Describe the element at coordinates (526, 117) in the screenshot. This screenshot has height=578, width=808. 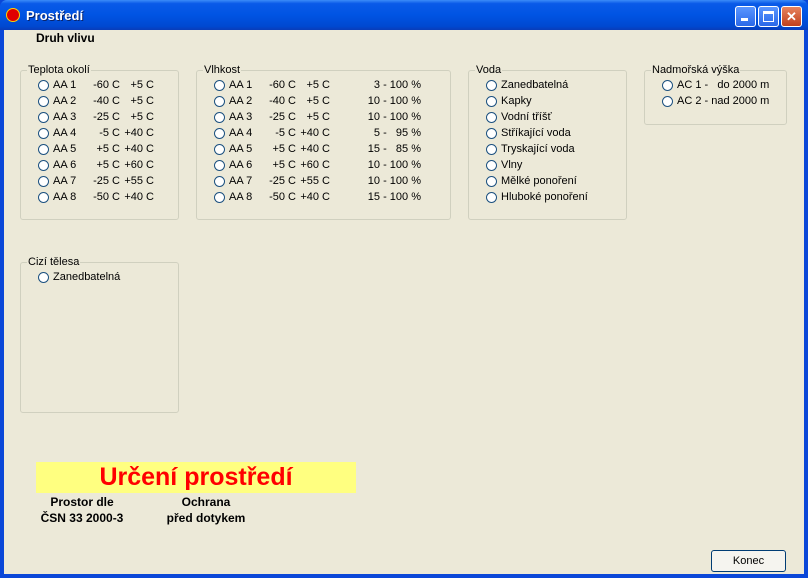
I see `option-label: Vodní tříšť` at that location.